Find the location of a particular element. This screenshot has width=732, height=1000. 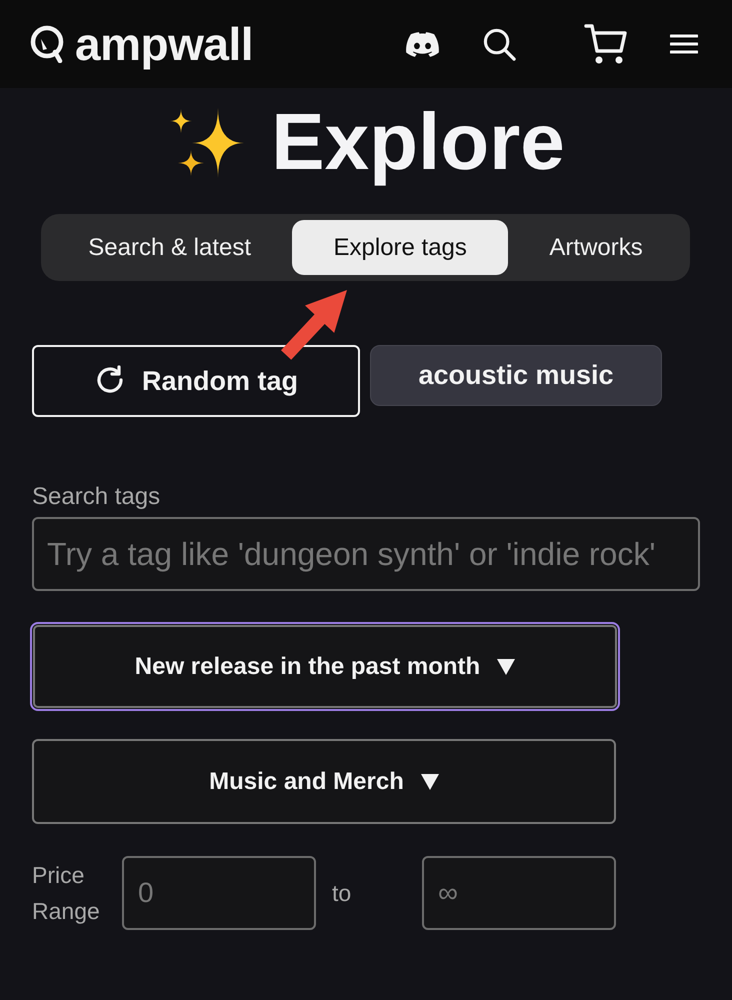

tab: Explore tags is located at coordinates (400, 247).